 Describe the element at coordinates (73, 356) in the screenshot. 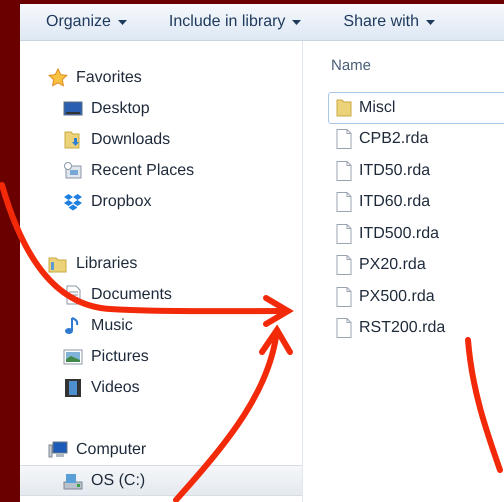

I see `picture-icon` at that location.